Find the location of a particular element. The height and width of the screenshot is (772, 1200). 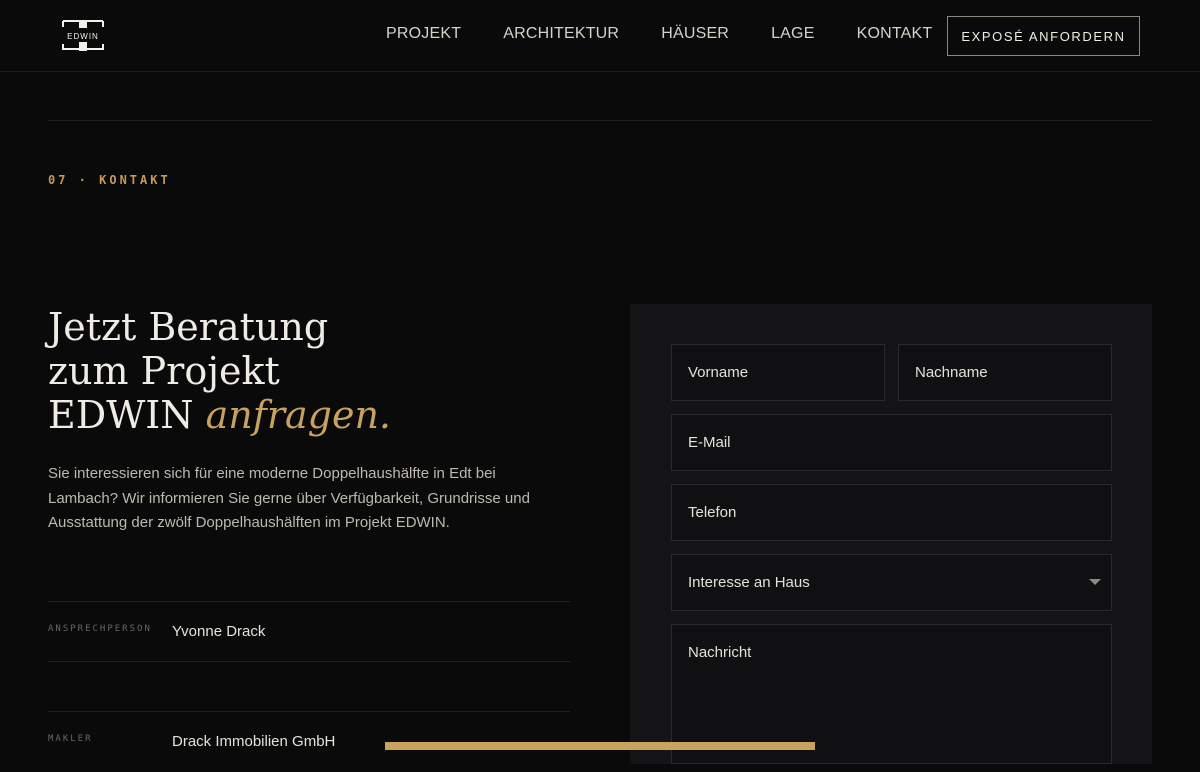

heading-accent: anfragen. is located at coordinates (298, 415).